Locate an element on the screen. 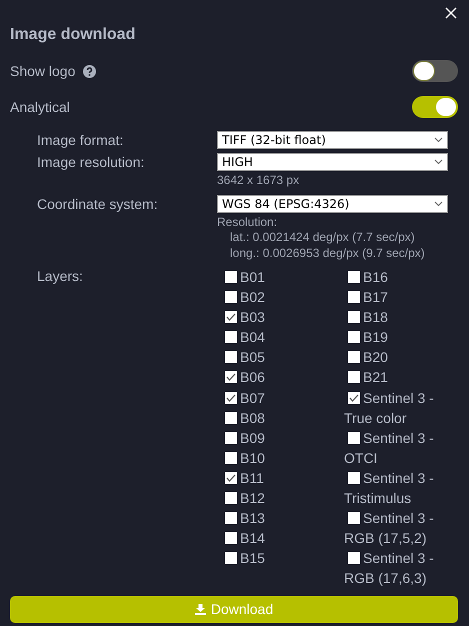  layer-option: Sentinel 3 - RGB (17,5,2) is located at coordinates (396, 528).